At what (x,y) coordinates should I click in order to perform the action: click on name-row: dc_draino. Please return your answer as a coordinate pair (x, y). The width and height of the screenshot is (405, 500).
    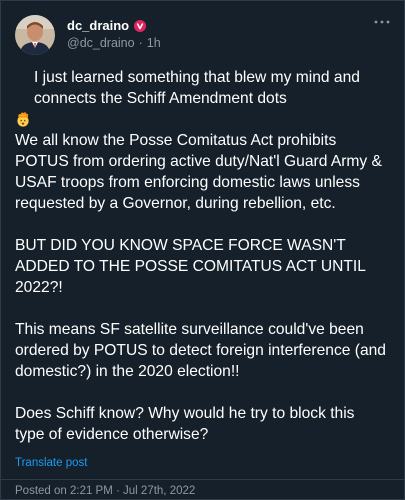
    Looking at the image, I should click on (114, 25).